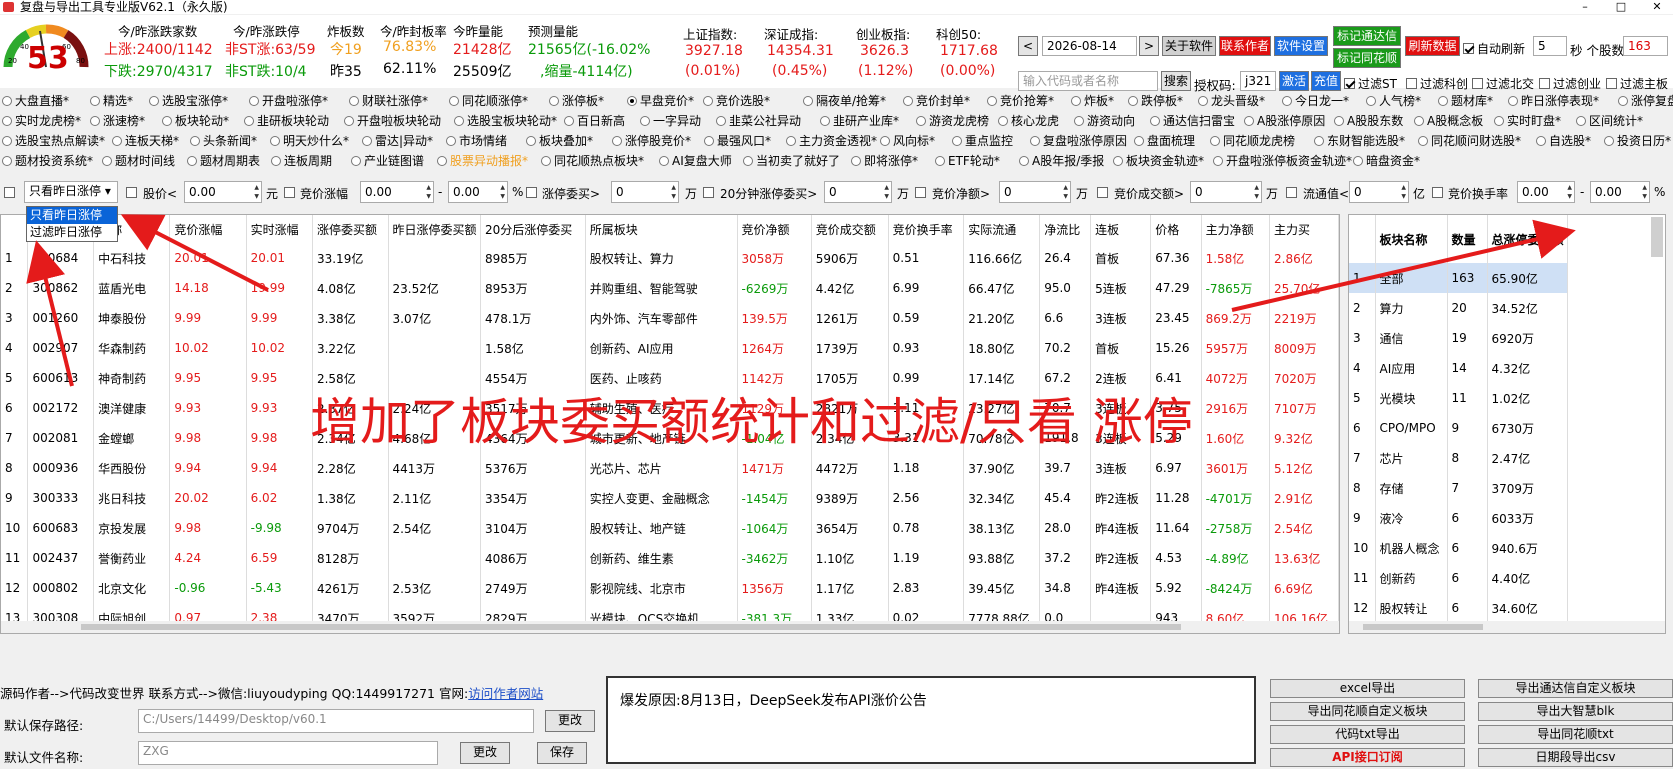 Image resolution: width=1673 pixels, height=769 pixels. Describe the element at coordinates (44, 757) in the screenshot. I see `file-name-label: 默认文件名称:` at that location.